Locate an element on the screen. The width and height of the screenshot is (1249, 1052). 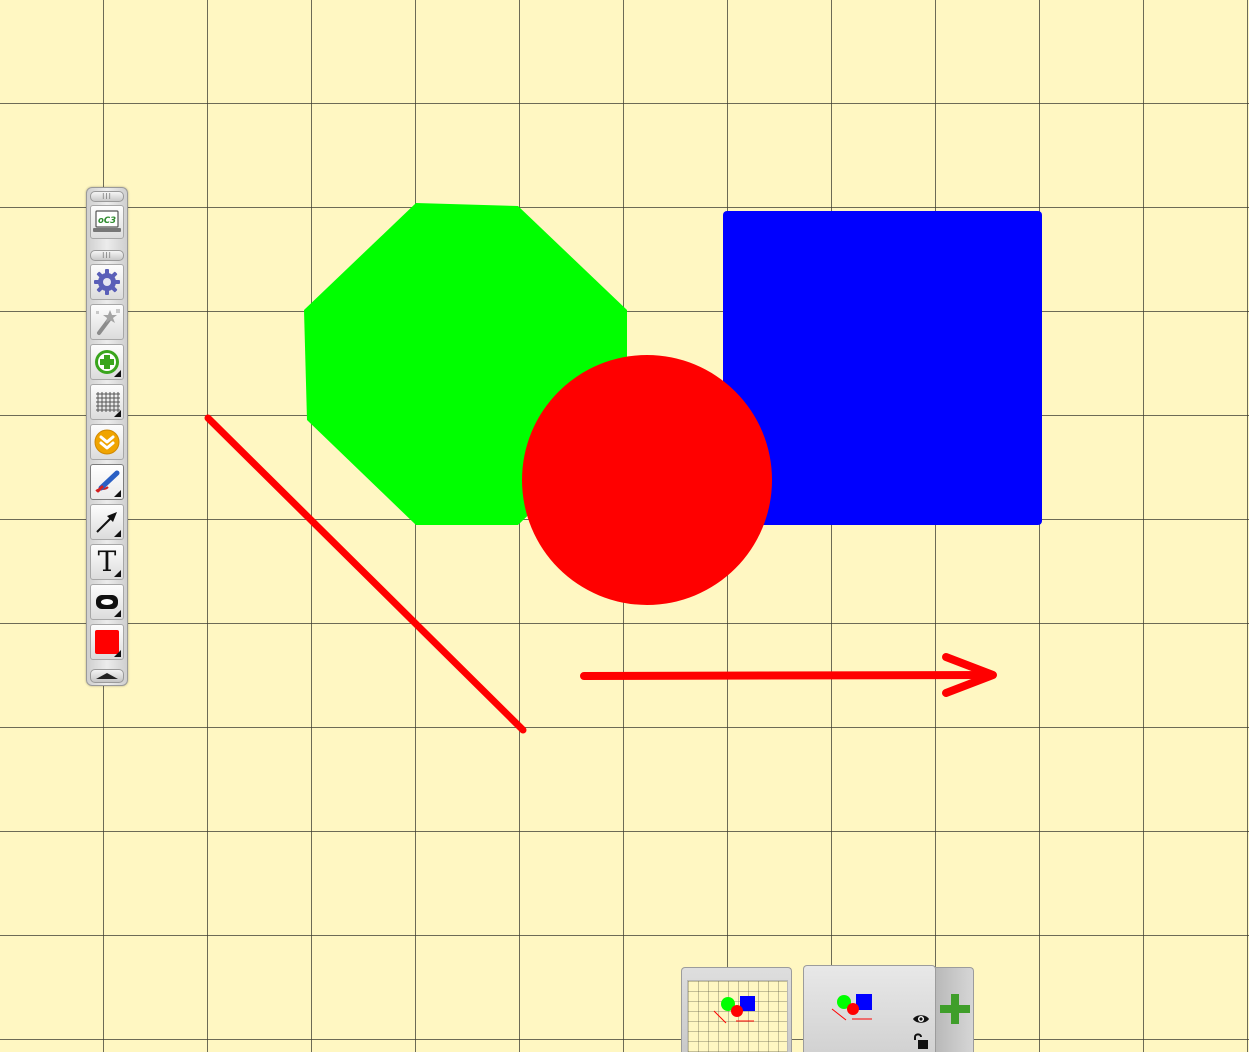
toolbar-section-handle: lll is located at coordinates (107, 255).